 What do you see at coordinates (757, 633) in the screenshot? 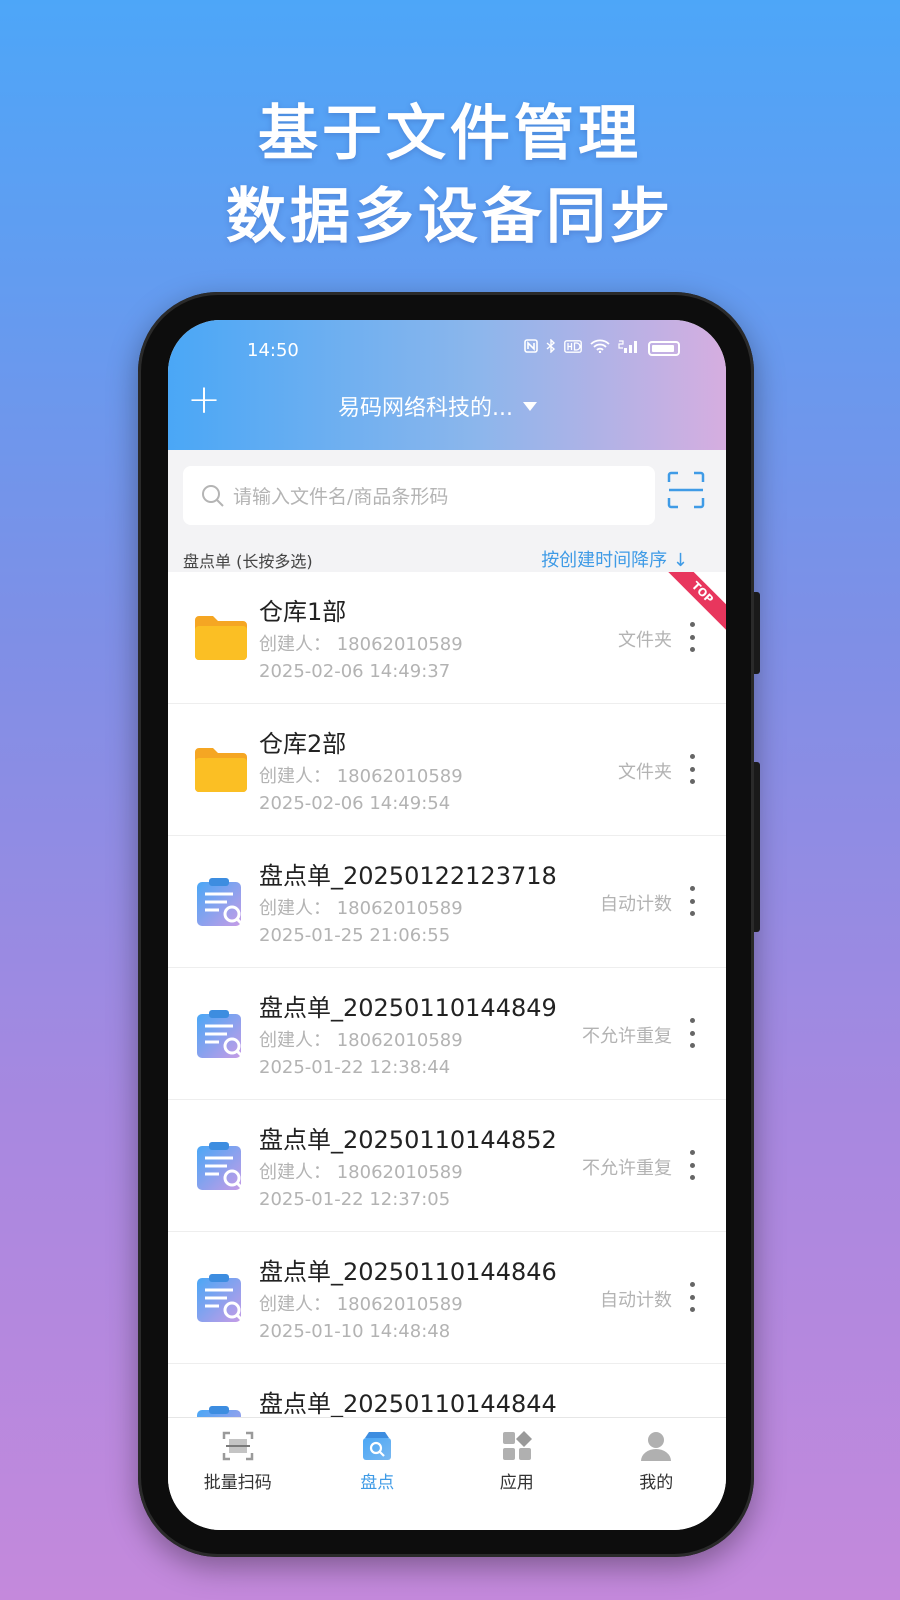
I see `power-button` at bounding box center [757, 633].